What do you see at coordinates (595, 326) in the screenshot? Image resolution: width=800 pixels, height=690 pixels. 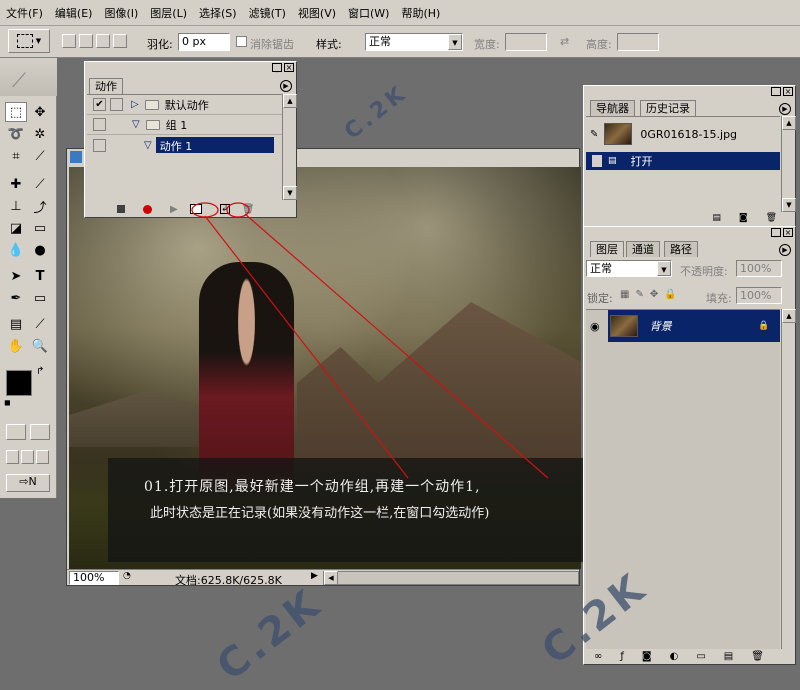 I see `eye-visibility-icon: ◉` at bounding box center [595, 326].